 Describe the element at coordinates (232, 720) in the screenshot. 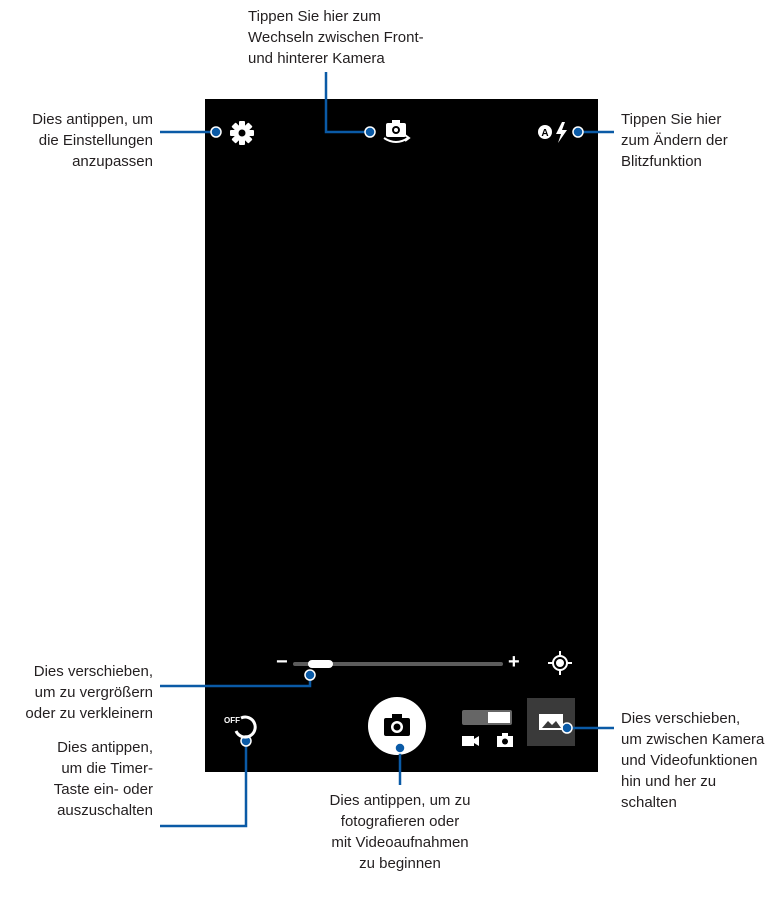

I see `timer-off-label: OFF` at that location.